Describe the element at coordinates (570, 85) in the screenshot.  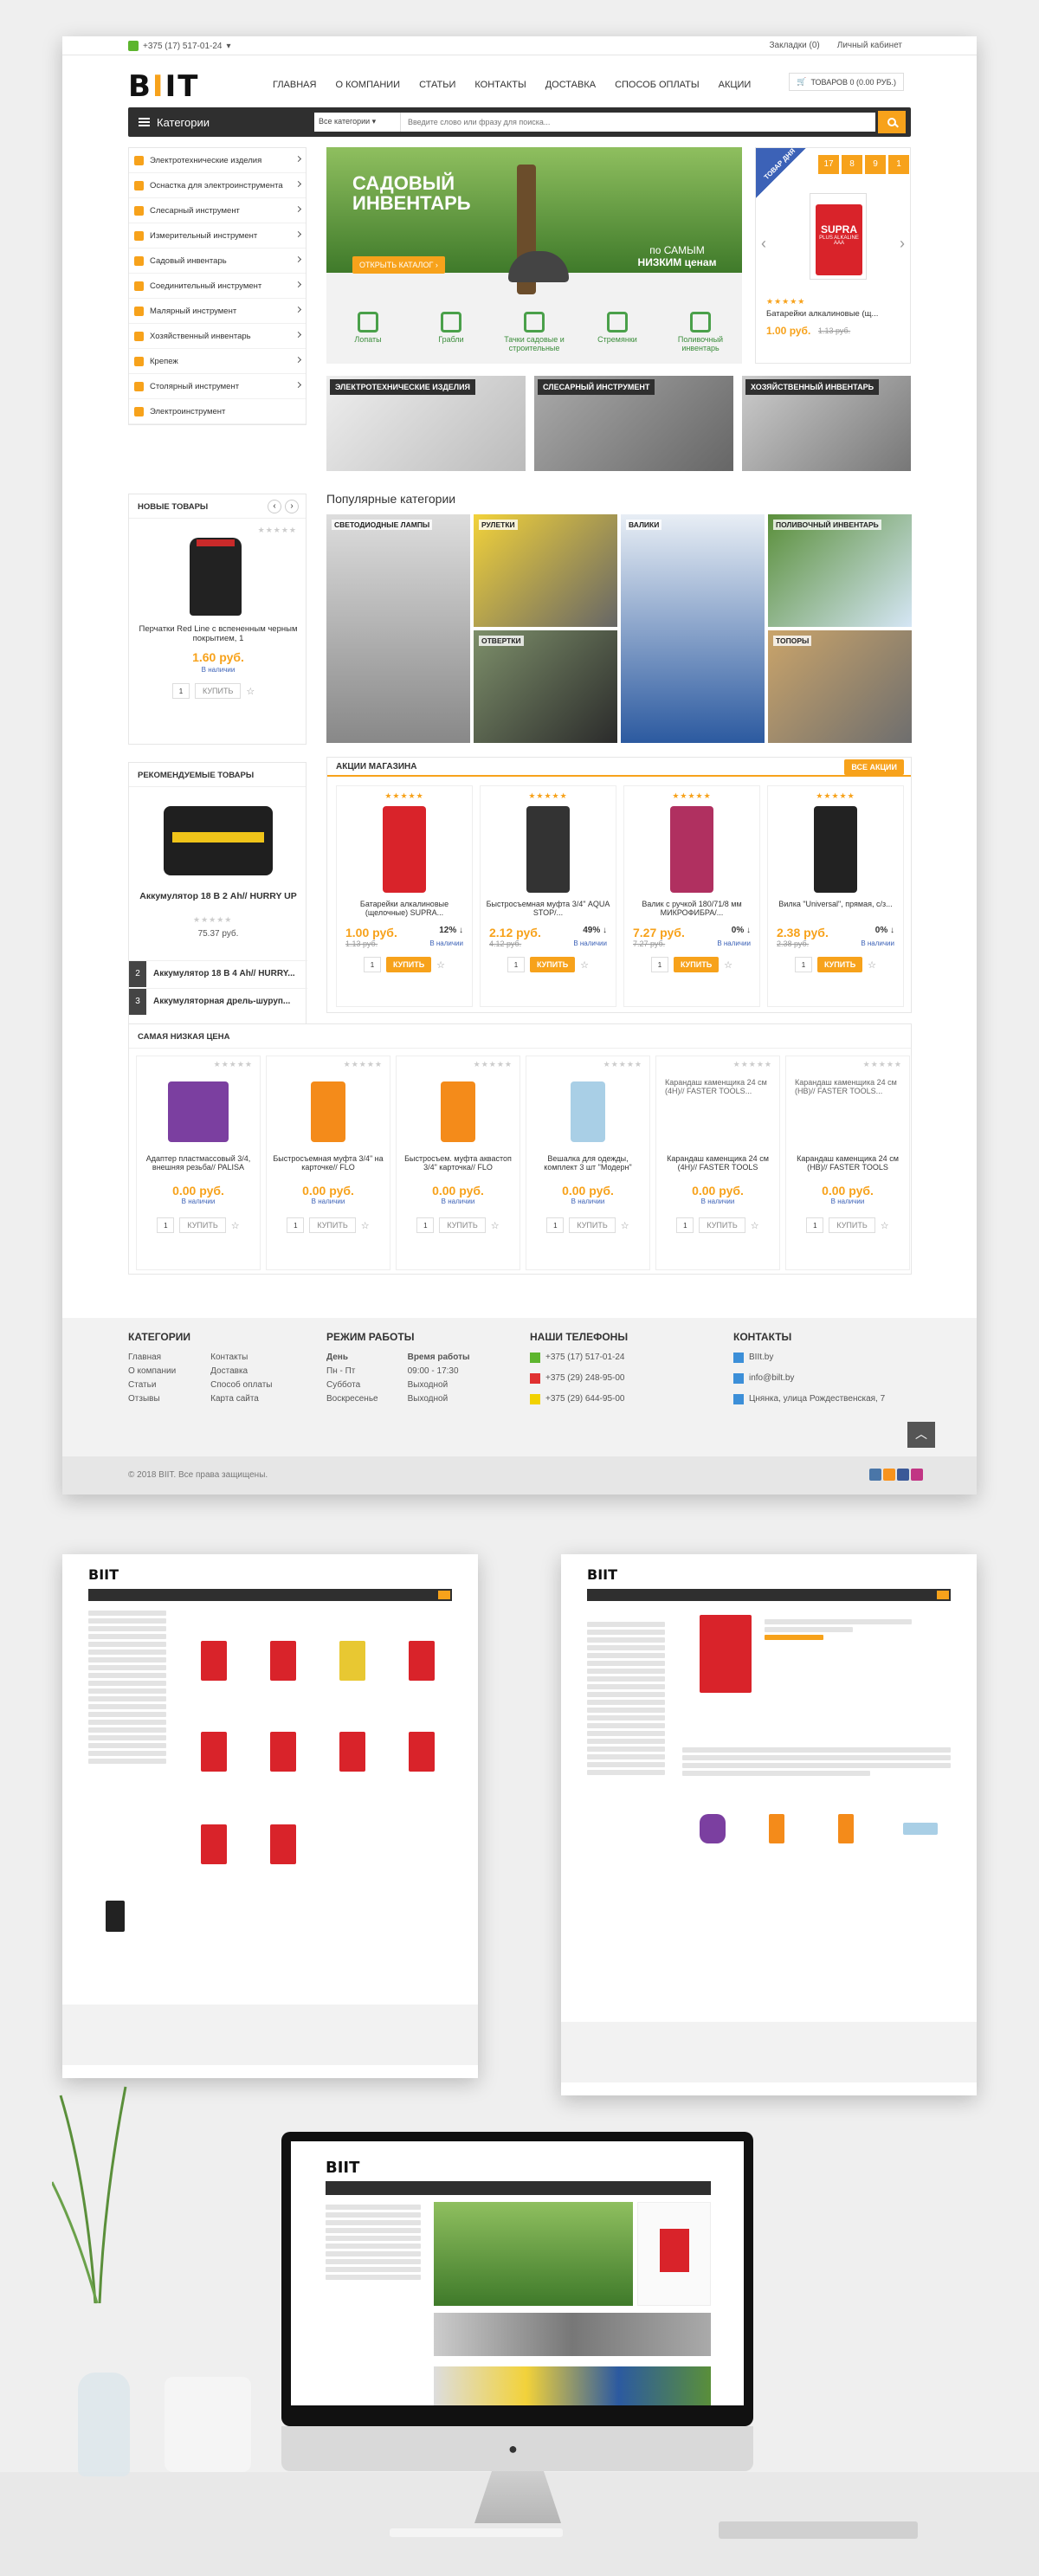
I see `nav-delivery: ДОСТАВКА` at that location.